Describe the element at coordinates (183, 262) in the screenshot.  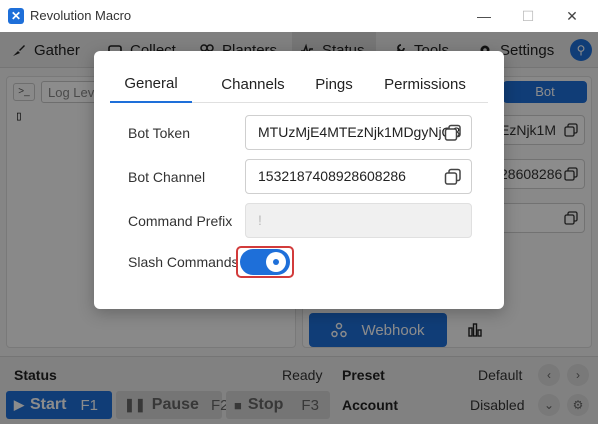
I see `slash-commands-label: Slash Commands` at that location.